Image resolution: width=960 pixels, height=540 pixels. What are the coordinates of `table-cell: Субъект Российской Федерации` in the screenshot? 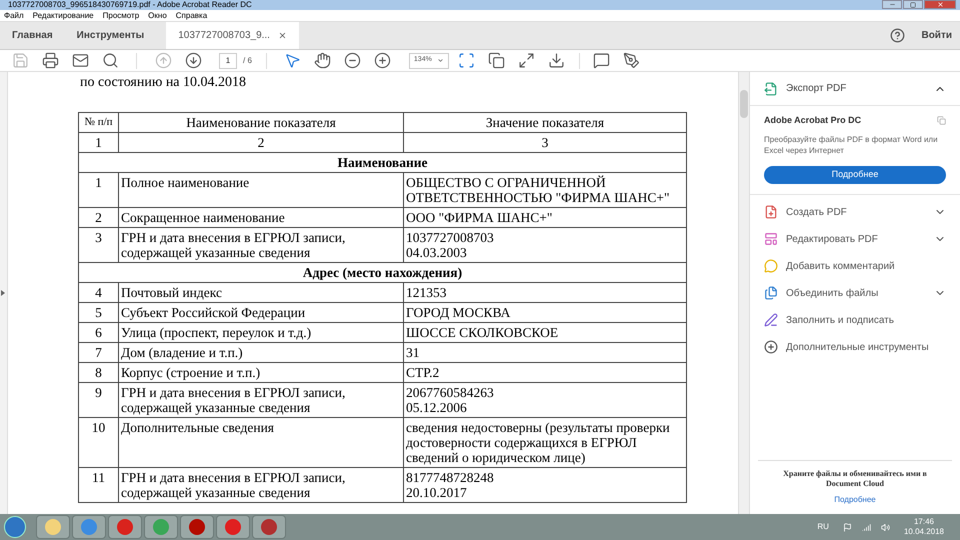 It's located at (261, 312).